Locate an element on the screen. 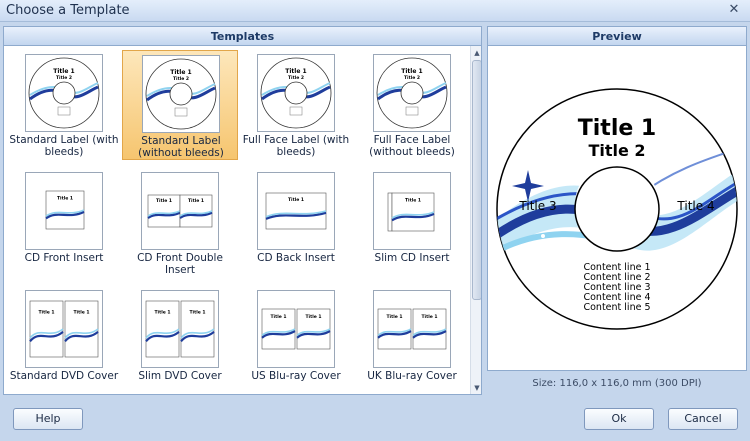  template-tile: Title 1 CD Front Insert is located at coordinates (64, 223).